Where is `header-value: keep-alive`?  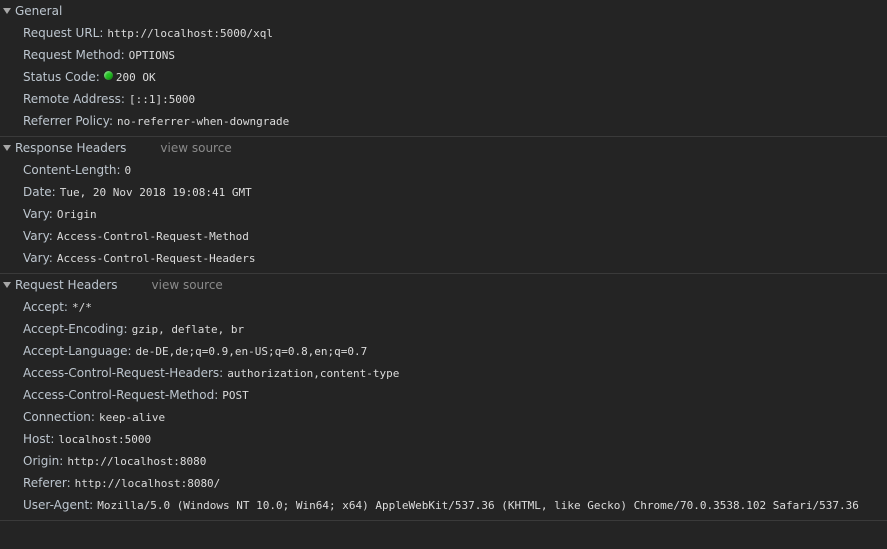
header-value: keep-alive is located at coordinates (132, 417).